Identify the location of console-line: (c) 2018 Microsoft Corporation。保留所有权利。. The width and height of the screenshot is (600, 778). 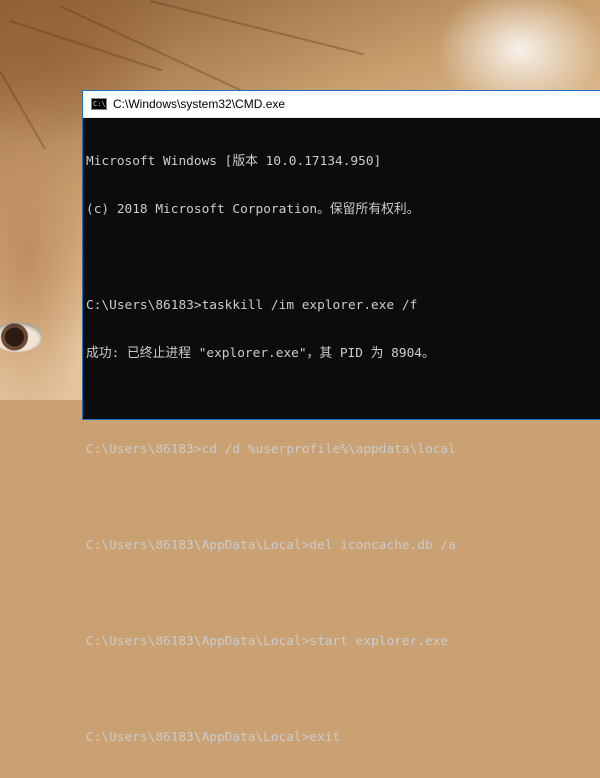
(253, 209).